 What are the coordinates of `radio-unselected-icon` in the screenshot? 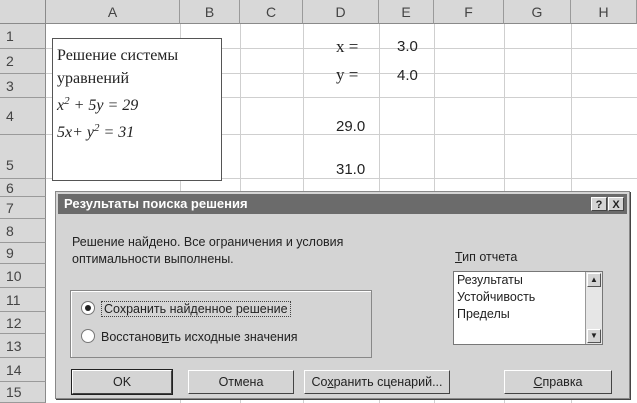 It's located at (88, 336).